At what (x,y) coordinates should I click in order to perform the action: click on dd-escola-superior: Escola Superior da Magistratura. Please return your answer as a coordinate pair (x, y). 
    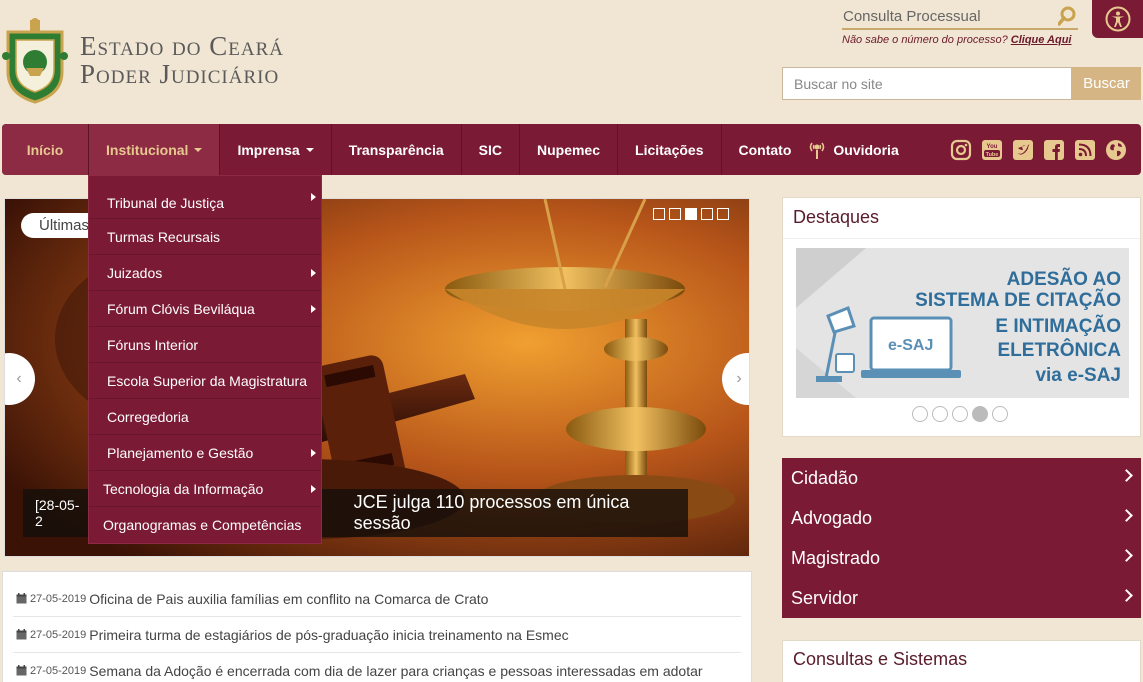
    Looking at the image, I should click on (205, 381).